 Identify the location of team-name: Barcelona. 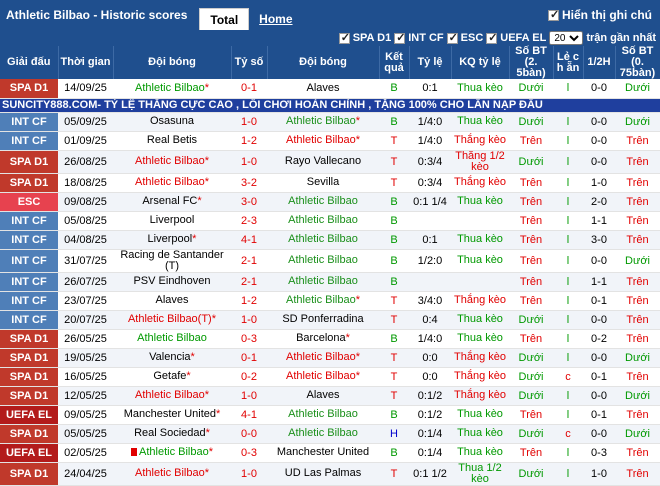
(321, 338).